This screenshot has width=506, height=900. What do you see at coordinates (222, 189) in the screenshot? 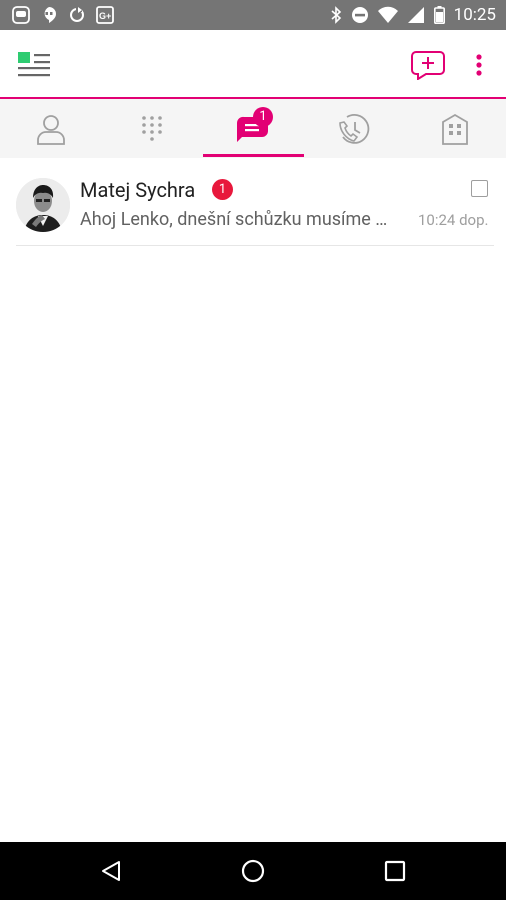
I see `unread-count-badge: 1` at bounding box center [222, 189].